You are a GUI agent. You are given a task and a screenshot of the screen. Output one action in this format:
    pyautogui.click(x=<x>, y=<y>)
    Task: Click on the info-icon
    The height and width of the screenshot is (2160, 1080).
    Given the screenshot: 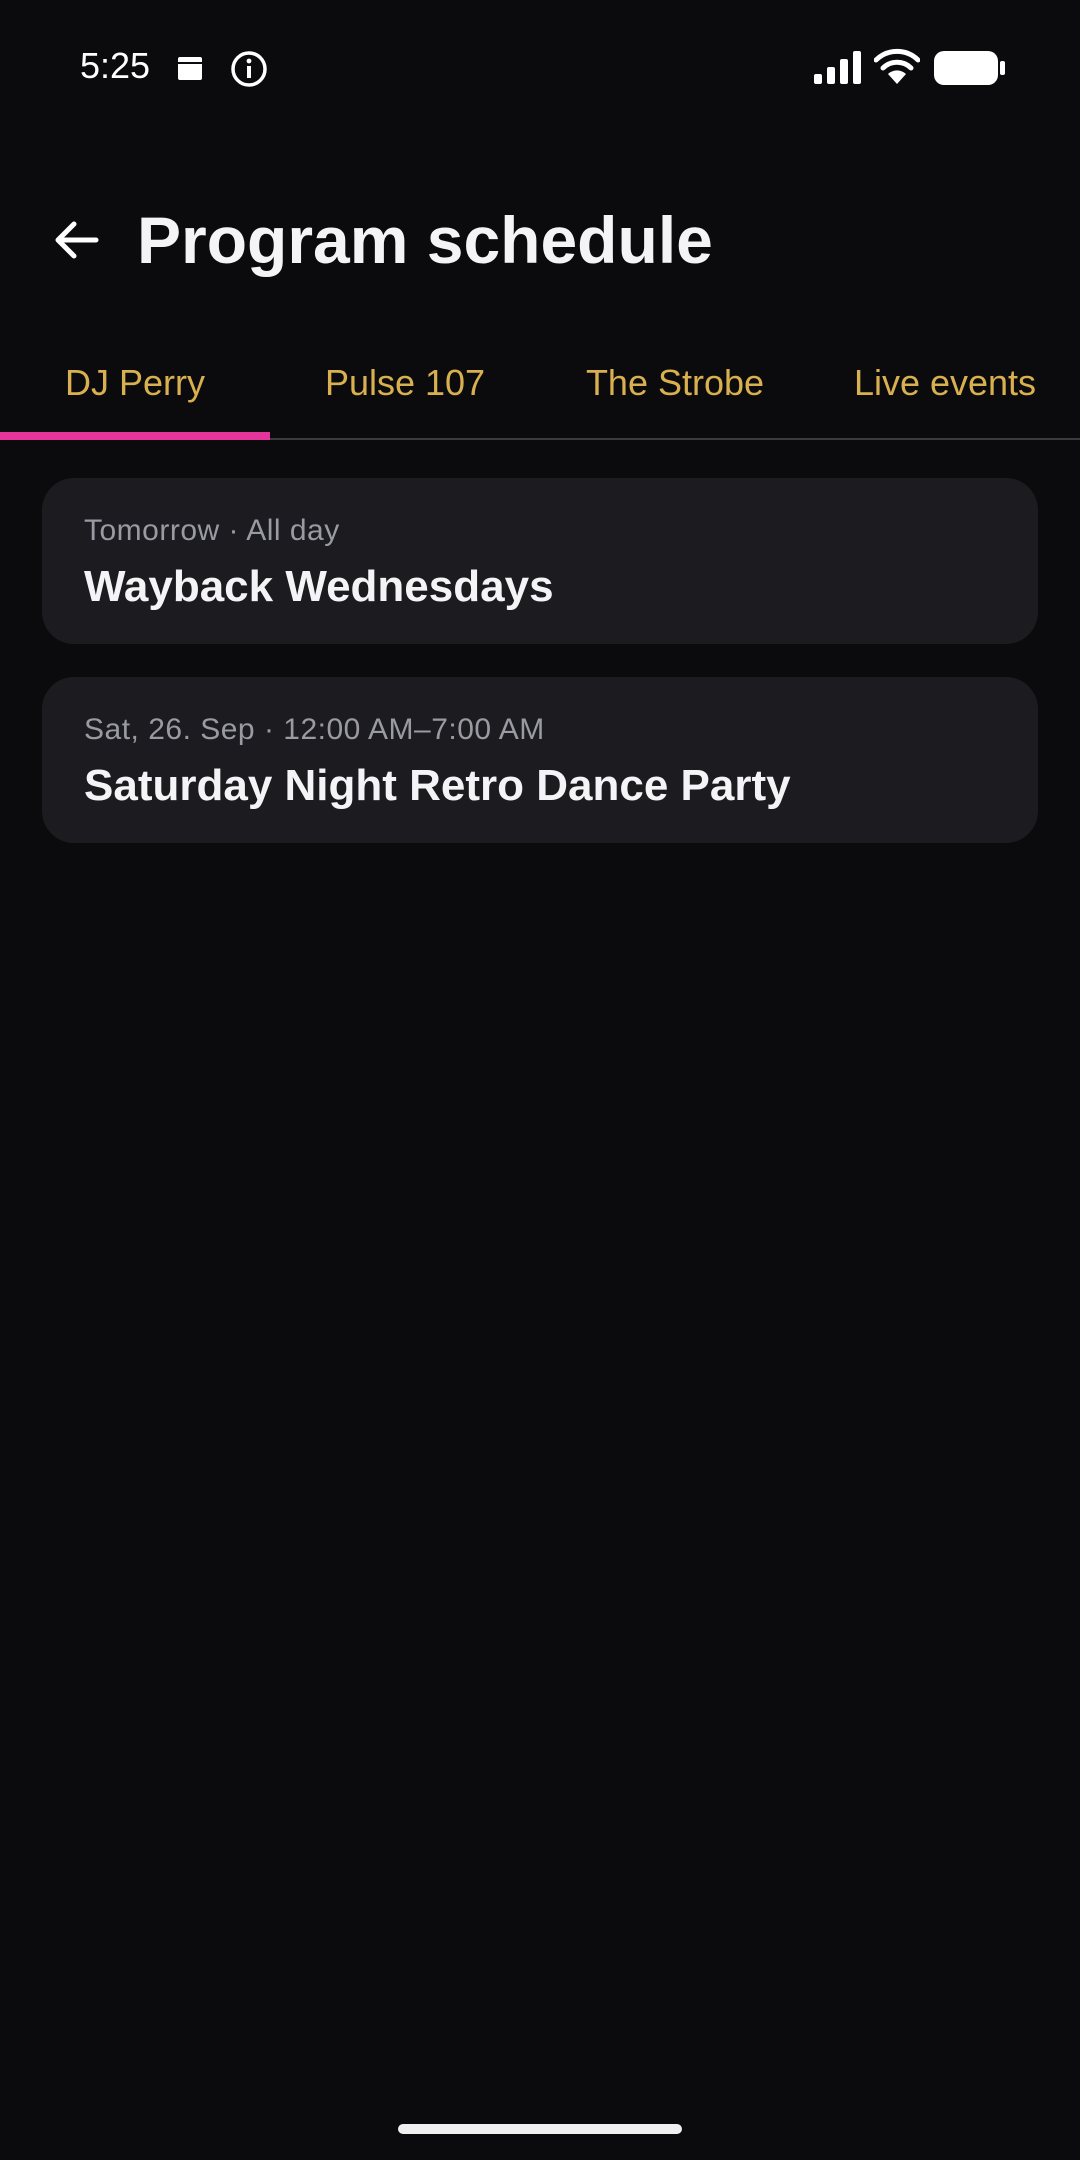 What is the action you would take?
    pyautogui.click(x=249, y=69)
    